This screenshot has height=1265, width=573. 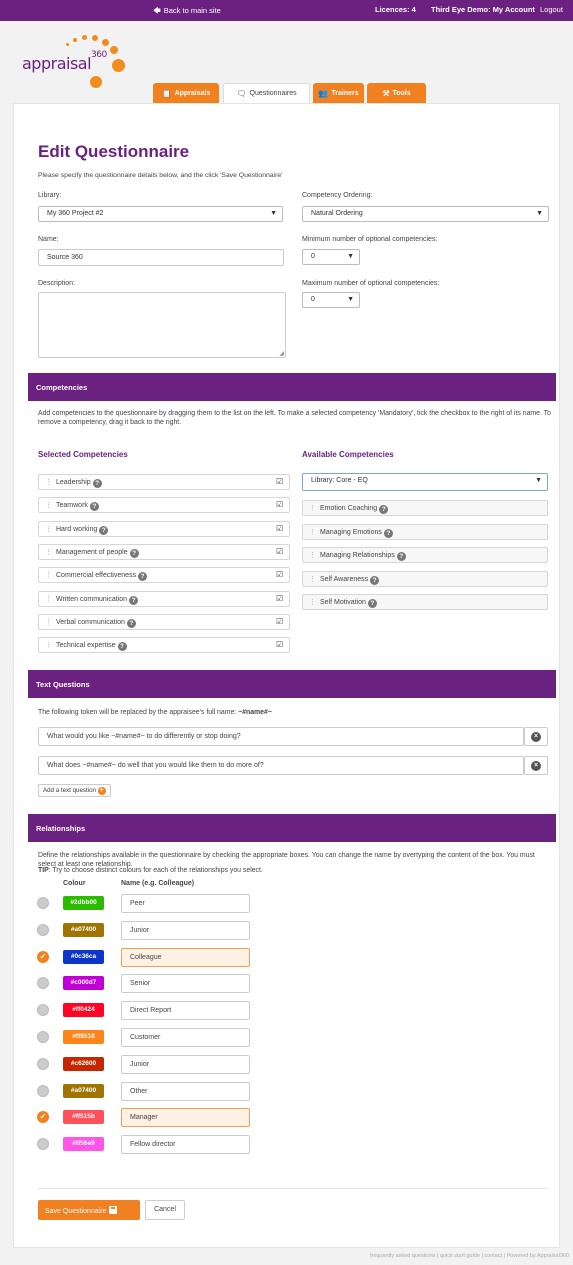 What do you see at coordinates (161, 257) in the screenshot?
I see `name-input: Source 360` at bounding box center [161, 257].